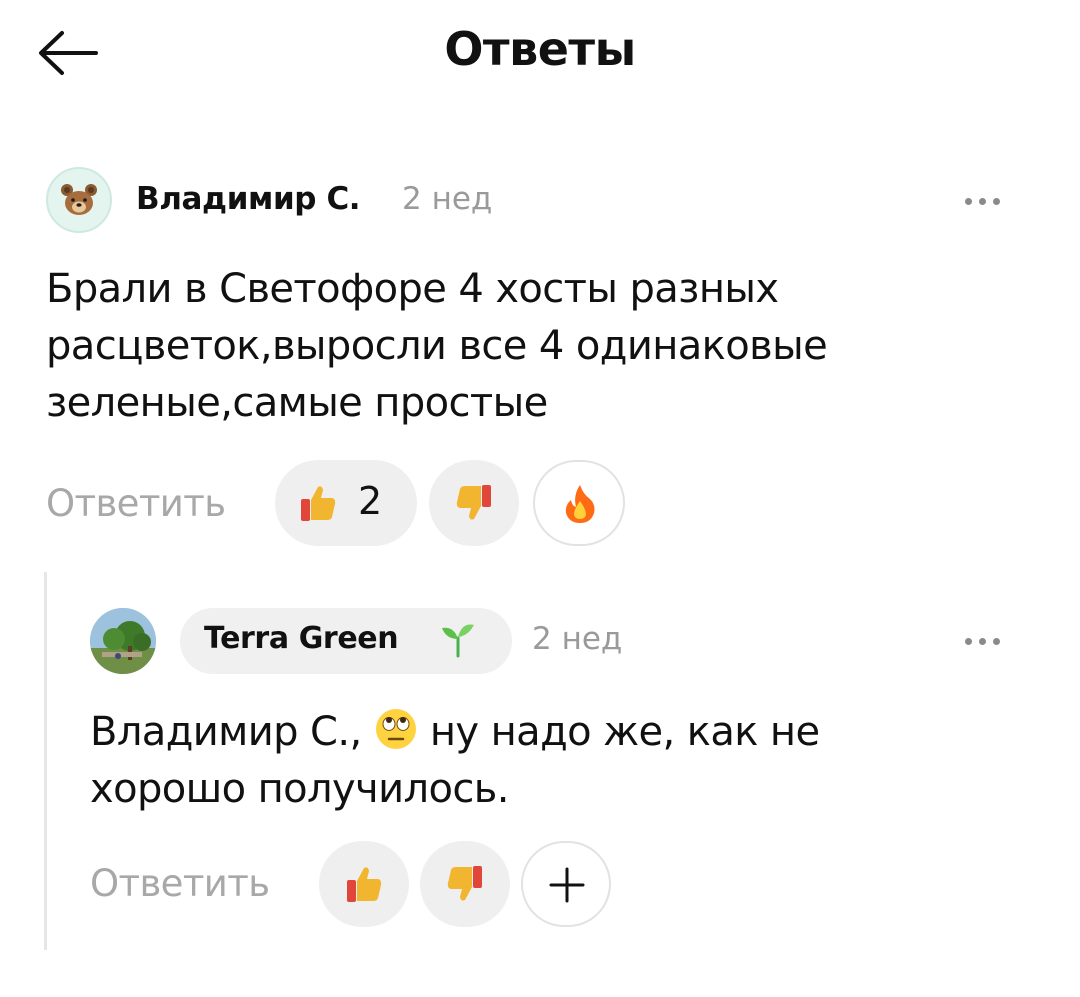 The image size is (1080, 997). Describe the element at coordinates (346, 503) in the screenshot. I see `thumbs-up-reaction: 2` at that location.